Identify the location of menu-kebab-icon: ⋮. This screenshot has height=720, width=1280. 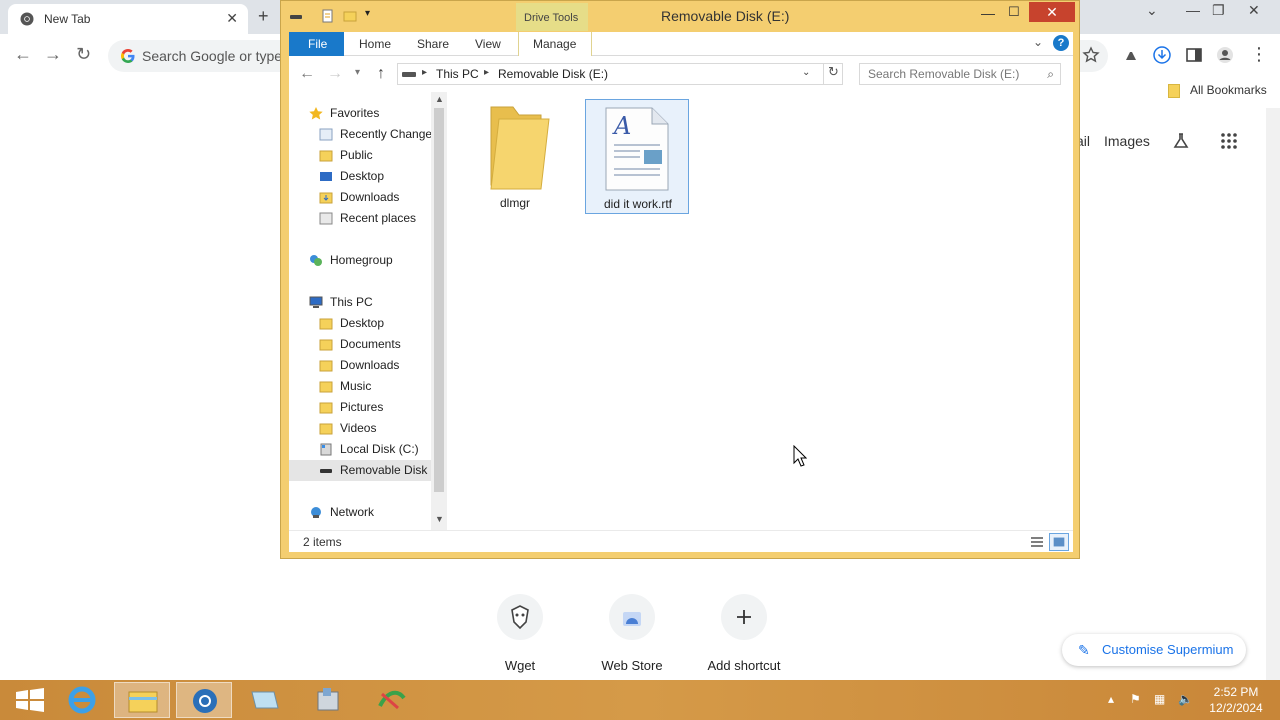
(1259, 54).